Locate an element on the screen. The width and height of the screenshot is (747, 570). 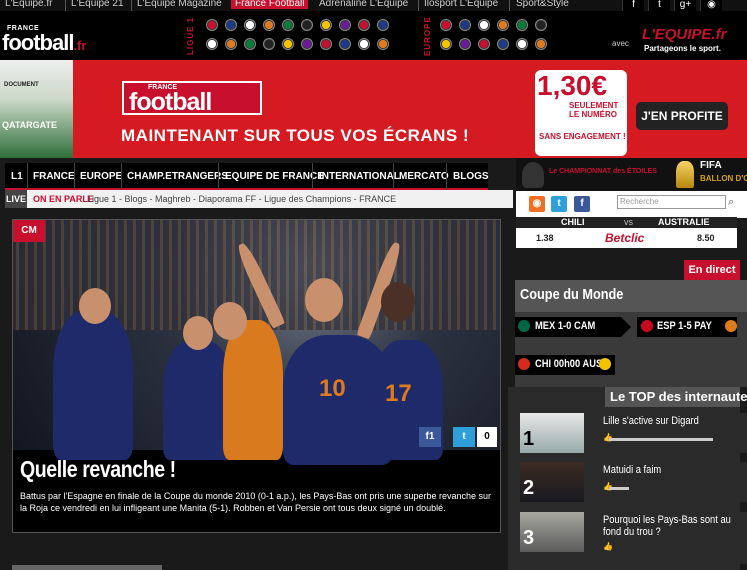
match-mex-cam: MEX 1-0 CAM is located at coordinates (573, 327).